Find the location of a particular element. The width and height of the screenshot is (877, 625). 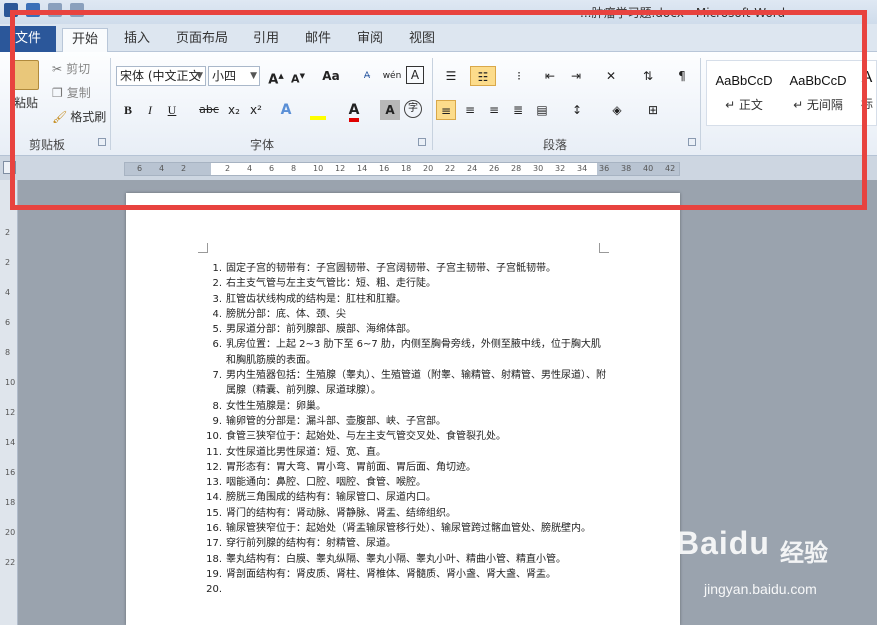

sort-button: ⇅ is located at coordinates (648, 76).